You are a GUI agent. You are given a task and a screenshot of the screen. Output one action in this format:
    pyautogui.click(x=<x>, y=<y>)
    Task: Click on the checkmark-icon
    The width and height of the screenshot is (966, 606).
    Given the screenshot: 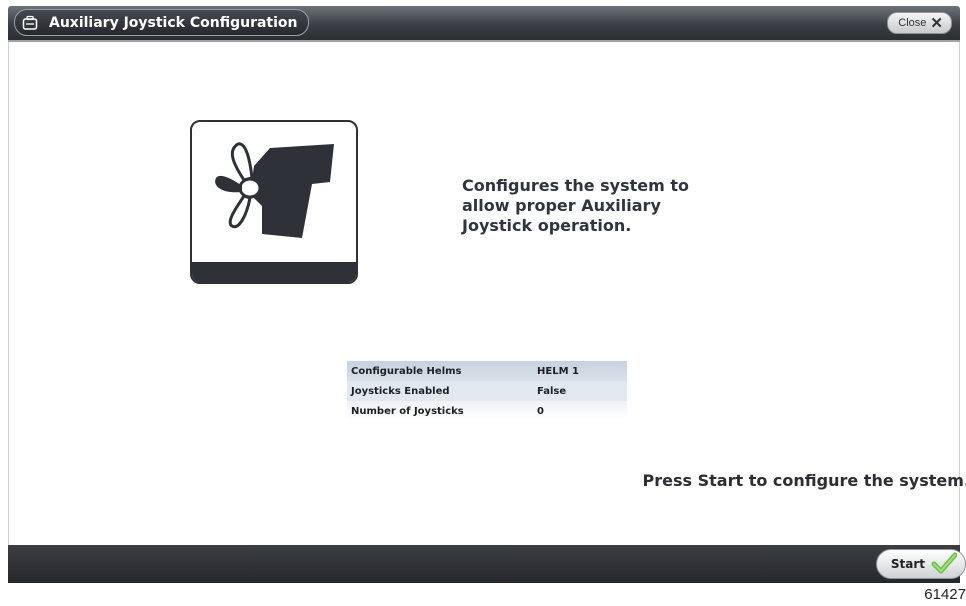 What is the action you would take?
    pyautogui.click(x=944, y=564)
    